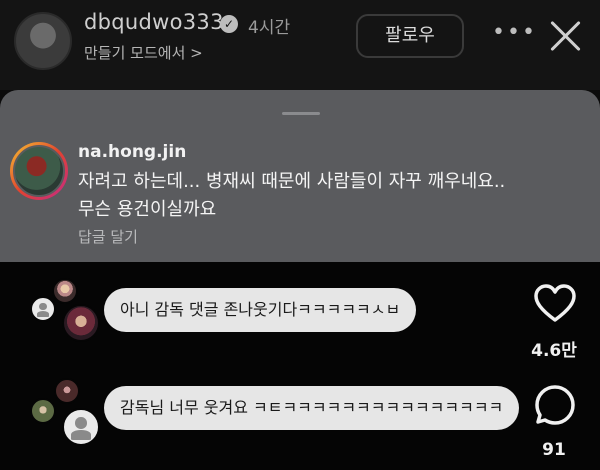 This screenshot has height=470, width=600. What do you see at coordinates (229, 24) in the screenshot?
I see `verified-icon: ✓` at bounding box center [229, 24].